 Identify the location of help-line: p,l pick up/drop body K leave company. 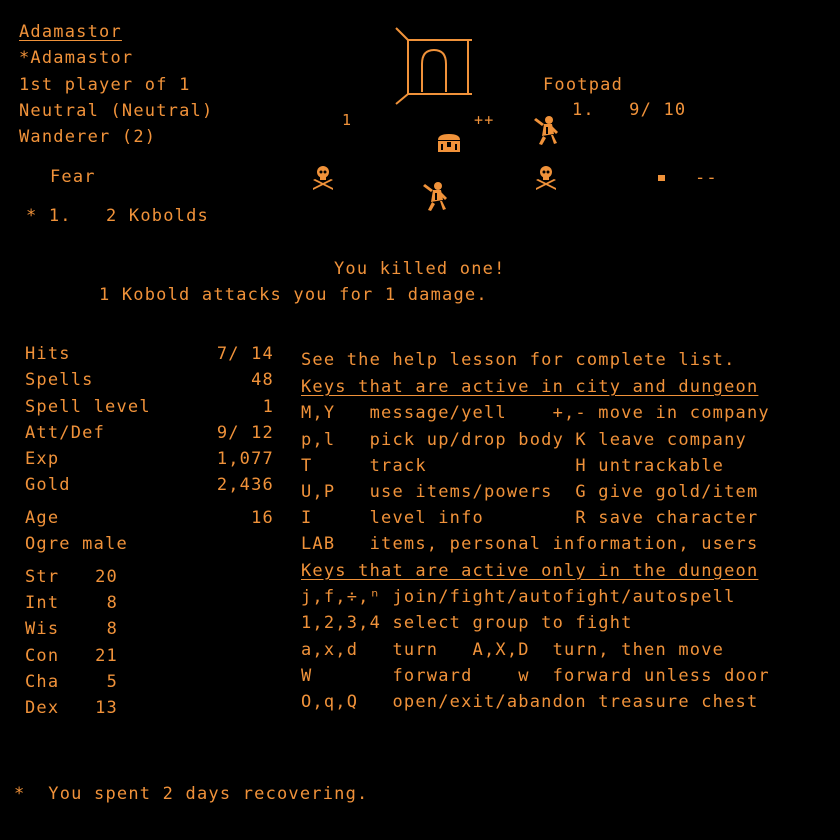
(524, 440).